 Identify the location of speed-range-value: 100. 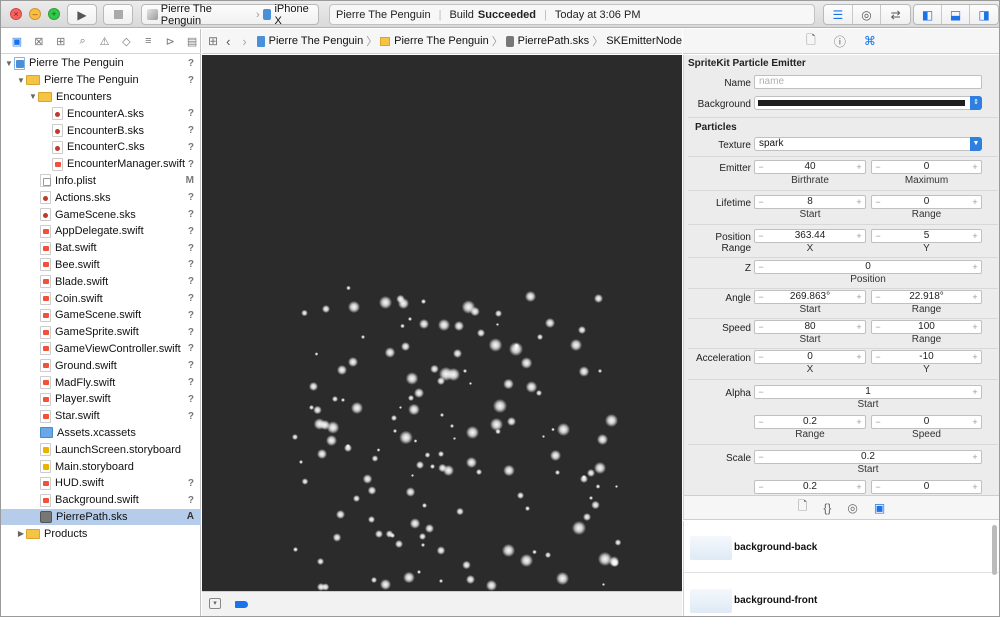
(926, 327).